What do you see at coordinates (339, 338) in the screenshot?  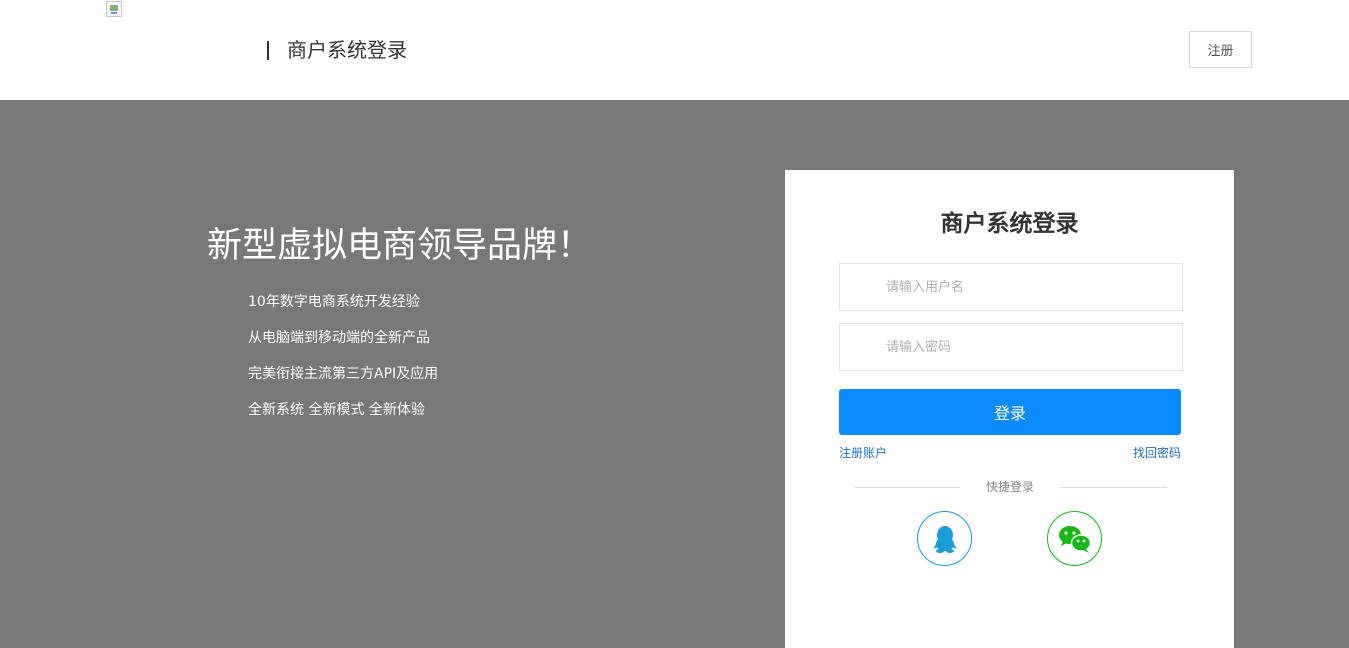 I see `feature-item: 从电脑端到移动端的全新产品` at bounding box center [339, 338].